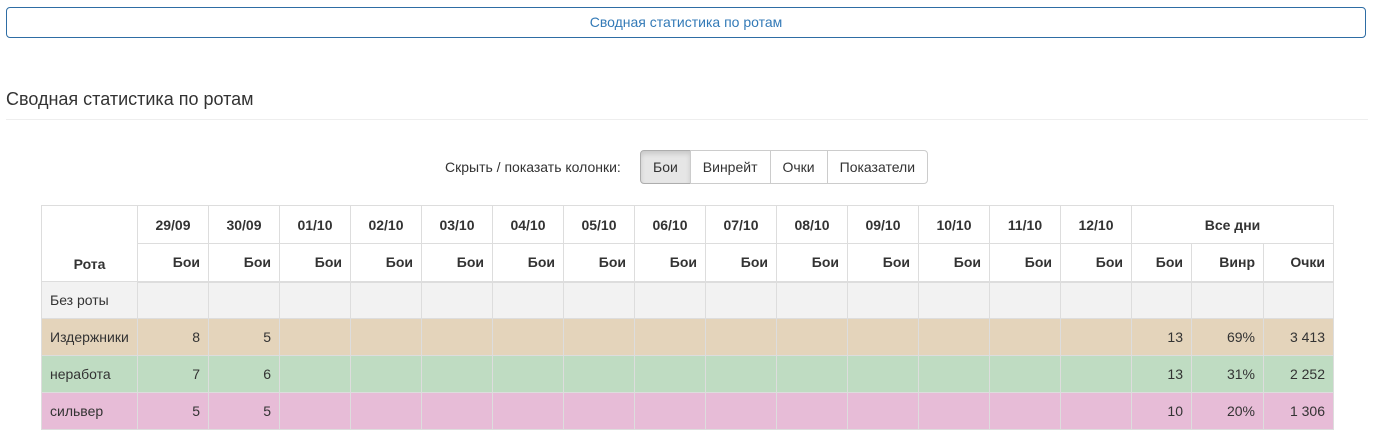 This screenshot has height=443, width=1374. I want to click on toggle-winrate-button: Винрейт, so click(730, 167).